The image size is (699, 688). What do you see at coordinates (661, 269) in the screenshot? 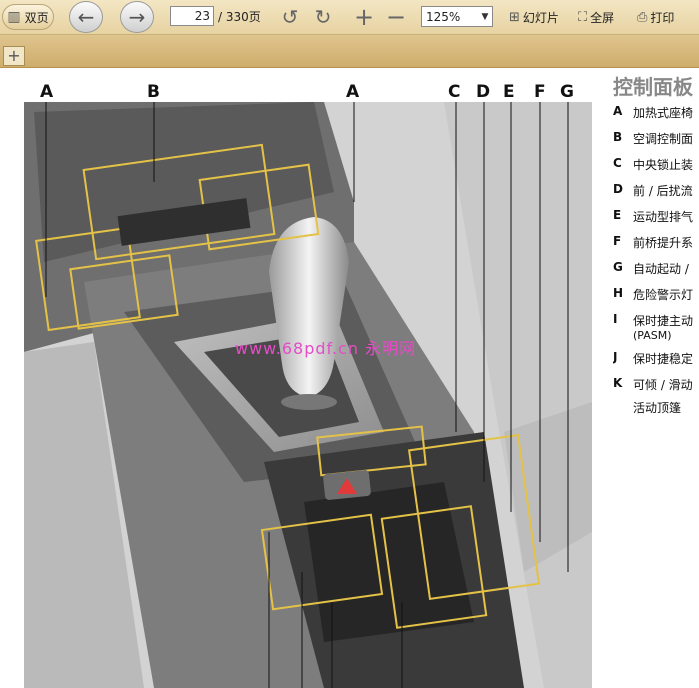
I see `legend-text: 自动起动 /` at bounding box center [661, 269].